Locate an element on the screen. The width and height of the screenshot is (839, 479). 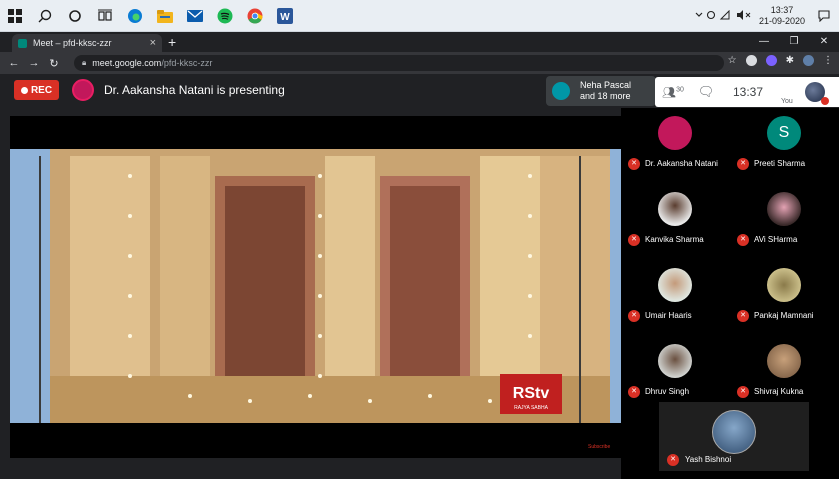
chip-avatar is located at coordinates (561, 91).